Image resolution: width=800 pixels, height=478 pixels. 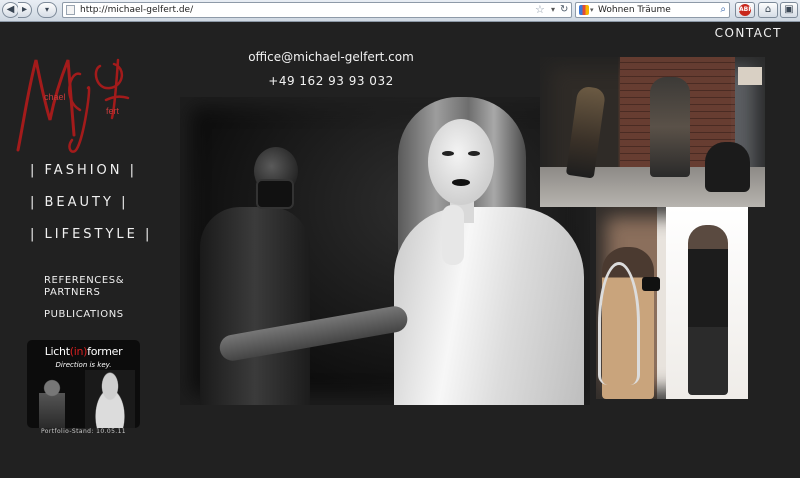 I want to click on nav-references-line1: REFERENCES&, so click(x=84, y=280).